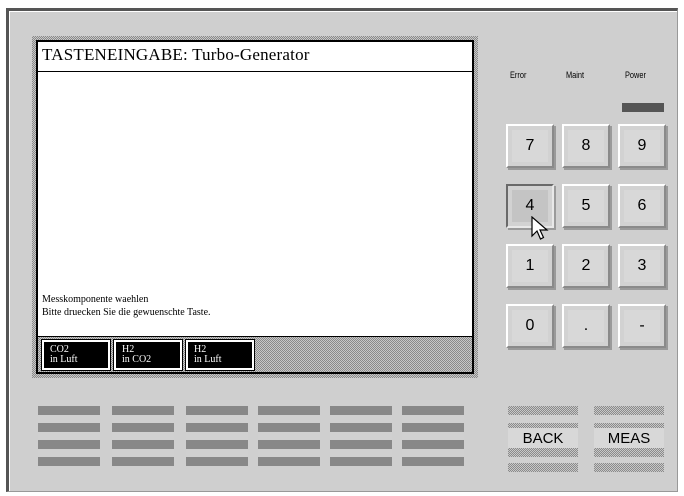 The height and width of the screenshot is (496, 684). I want to click on key-1: 1, so click(530, 266).